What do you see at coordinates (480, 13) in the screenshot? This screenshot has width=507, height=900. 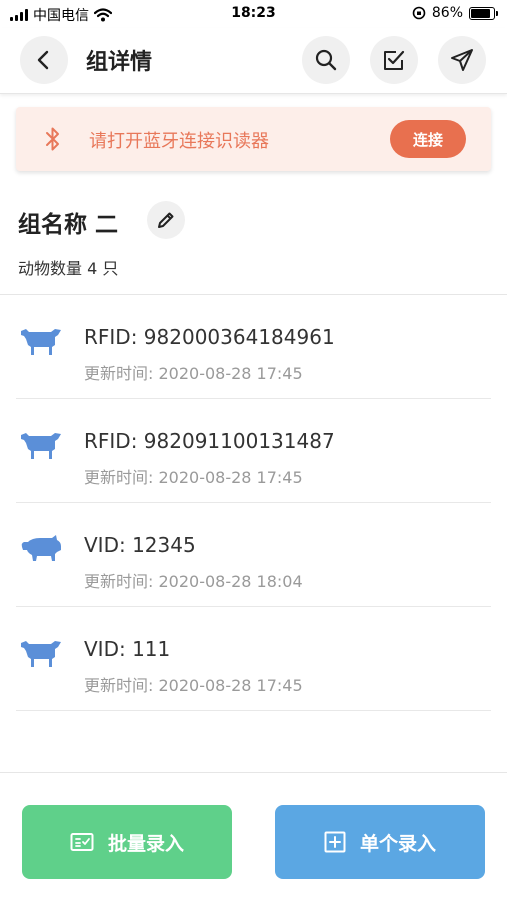 I see `battery-level` at bounding box center [480, 13].